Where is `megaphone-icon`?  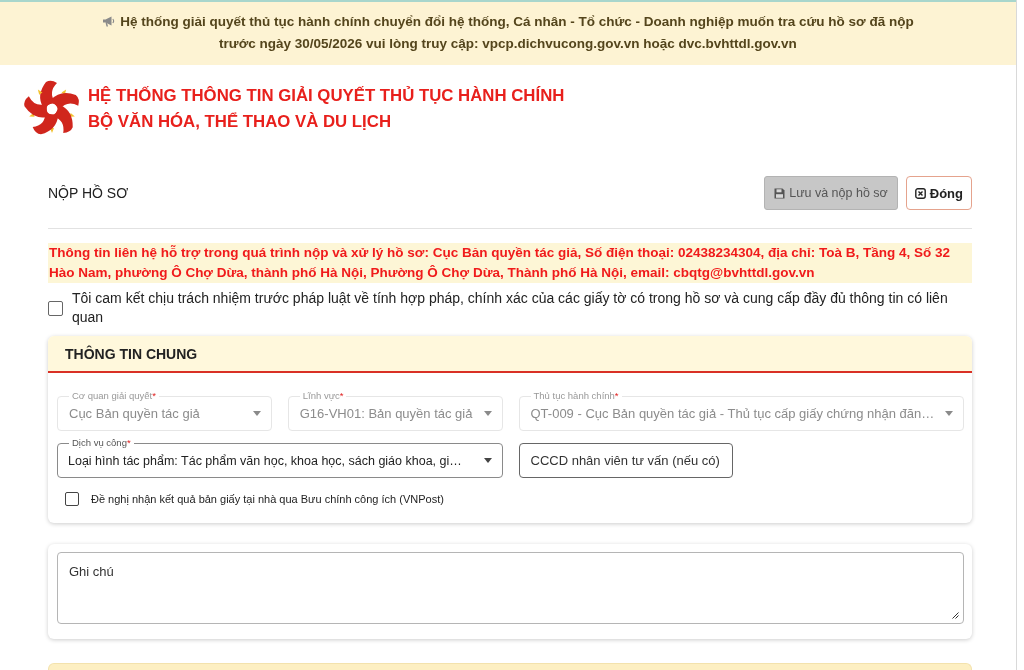
megaphone-icon is located at coordinates (109, 21).